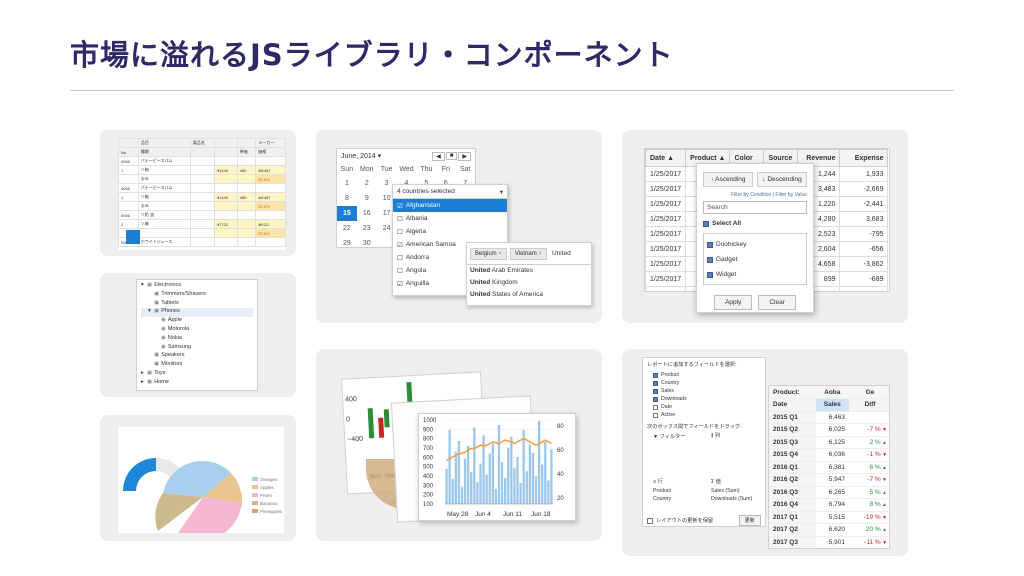 Image resolution: width=1024 pixels, height=576 pixels. I want to click on filter-value-item: Widget, so click(755, 274).